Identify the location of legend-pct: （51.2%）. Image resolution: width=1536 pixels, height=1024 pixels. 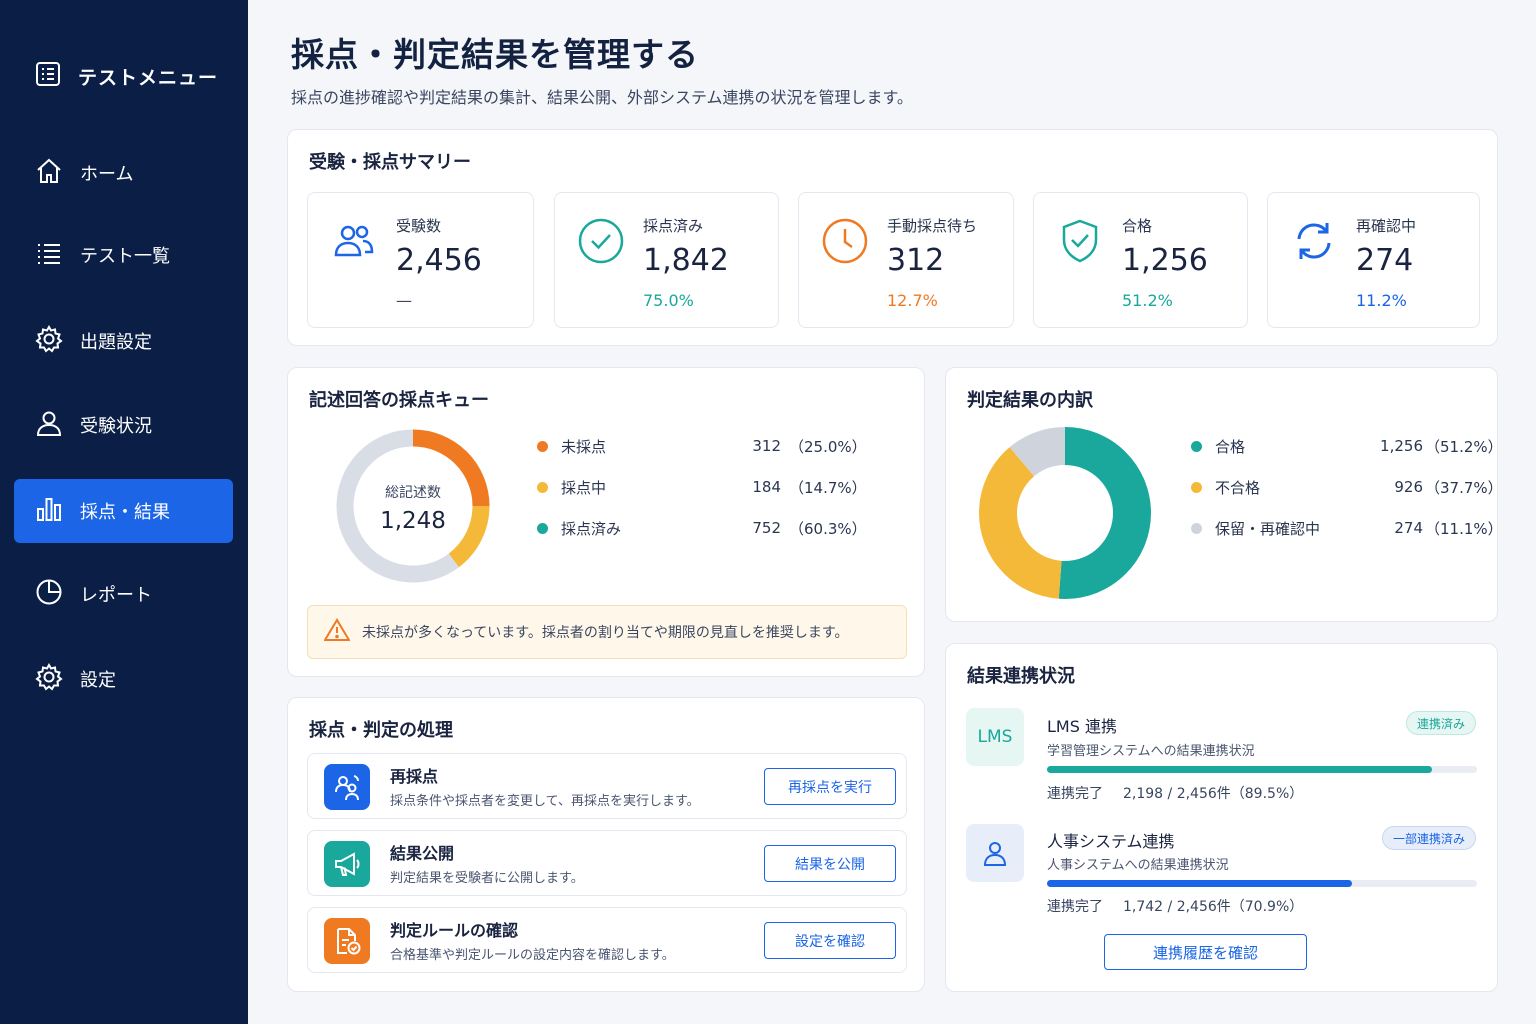
(1464, 446).